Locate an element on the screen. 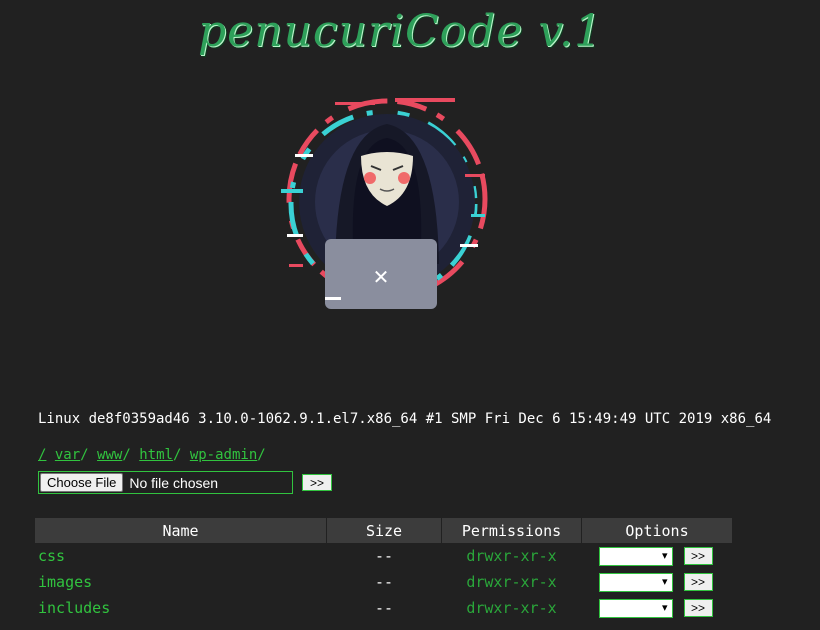  folder-link: includes is located at coordinates (72, 608).